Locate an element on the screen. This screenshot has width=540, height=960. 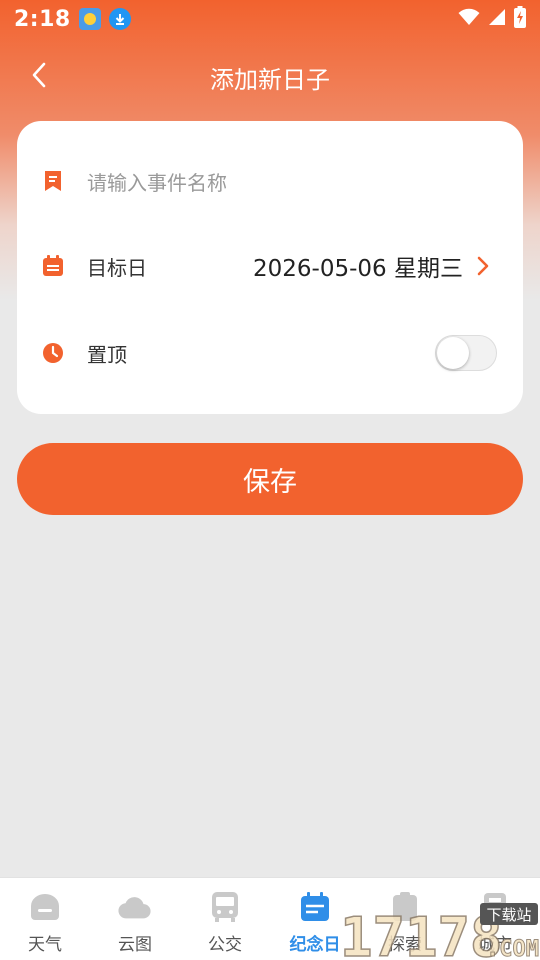
nav-item-cloud: 云图 is located at coordinates (135, 919).